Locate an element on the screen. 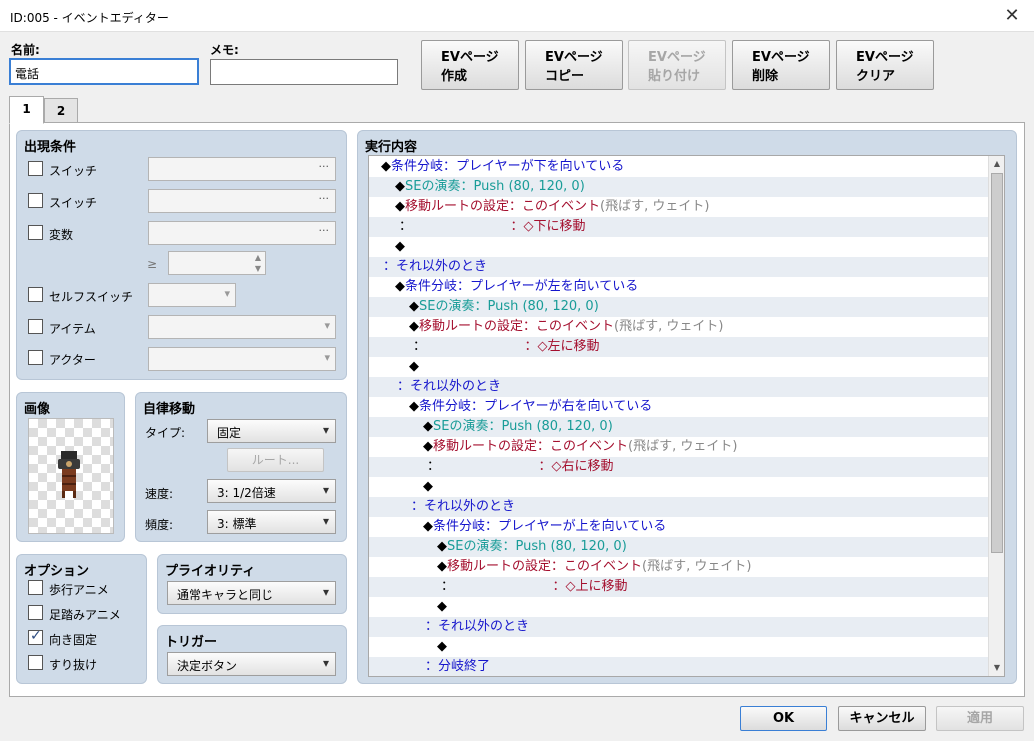  stepping-anime-checkbox is located at coordinates (35, 612).